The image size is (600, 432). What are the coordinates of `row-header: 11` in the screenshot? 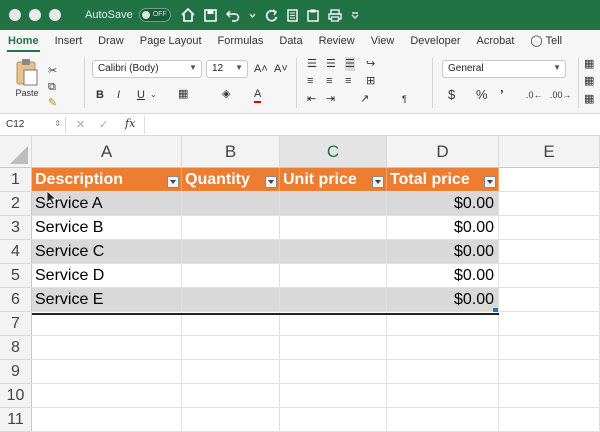 It's located at (16, 420).